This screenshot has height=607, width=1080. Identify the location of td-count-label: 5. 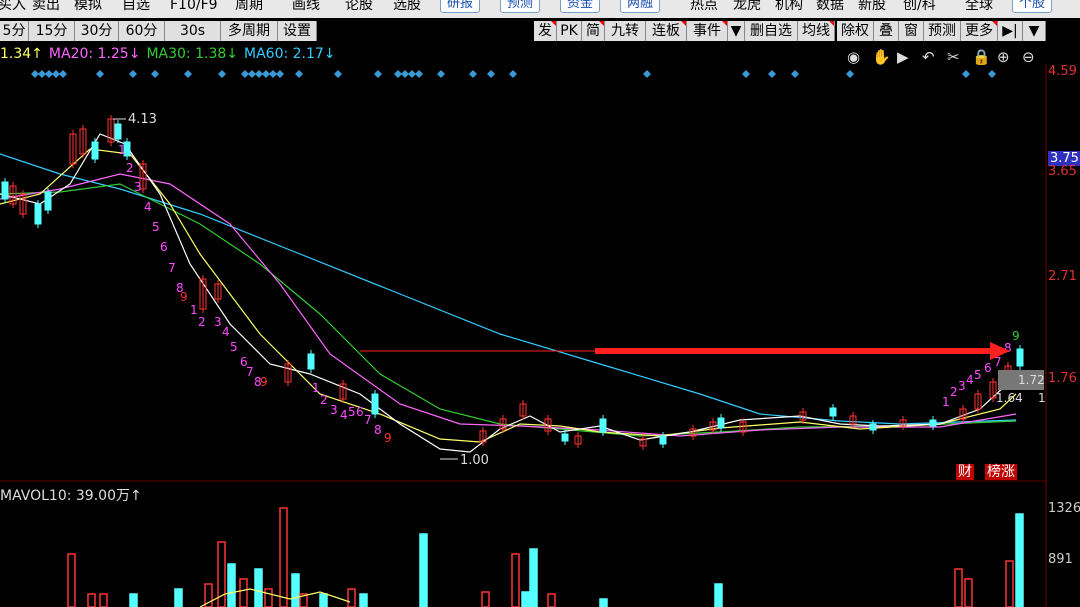
(352, 412).